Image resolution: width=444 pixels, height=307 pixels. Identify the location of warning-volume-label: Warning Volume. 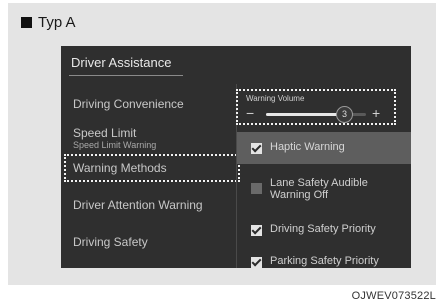
(275, 98).